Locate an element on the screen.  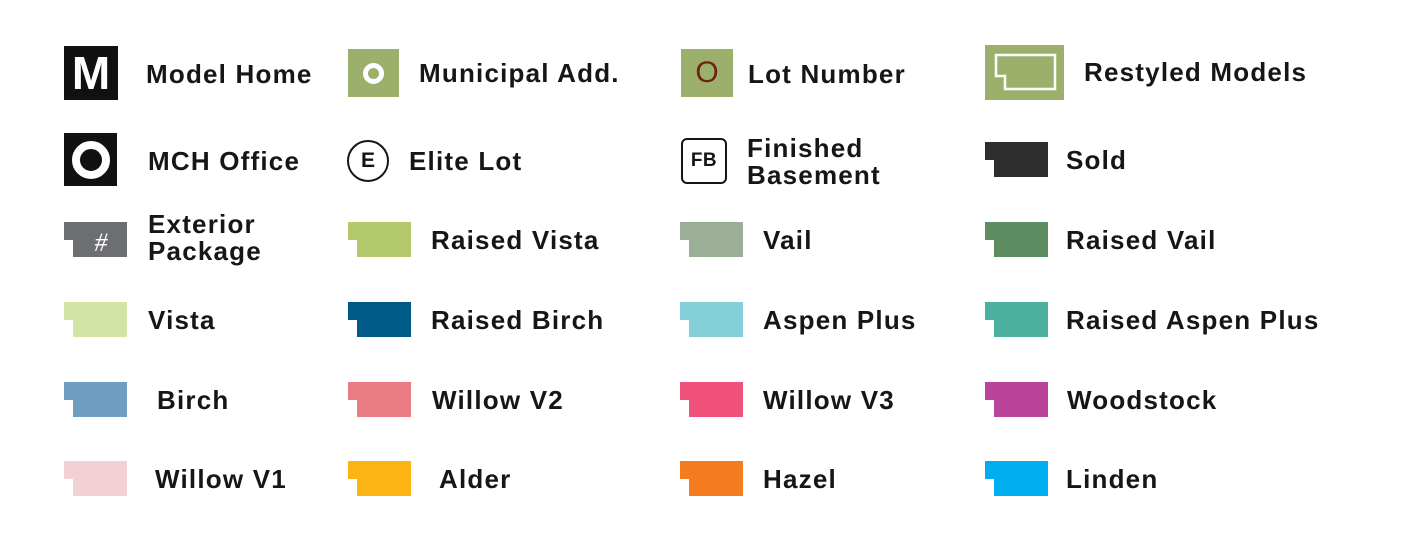
hash-glyph: # is located at coordinates (102, 242).